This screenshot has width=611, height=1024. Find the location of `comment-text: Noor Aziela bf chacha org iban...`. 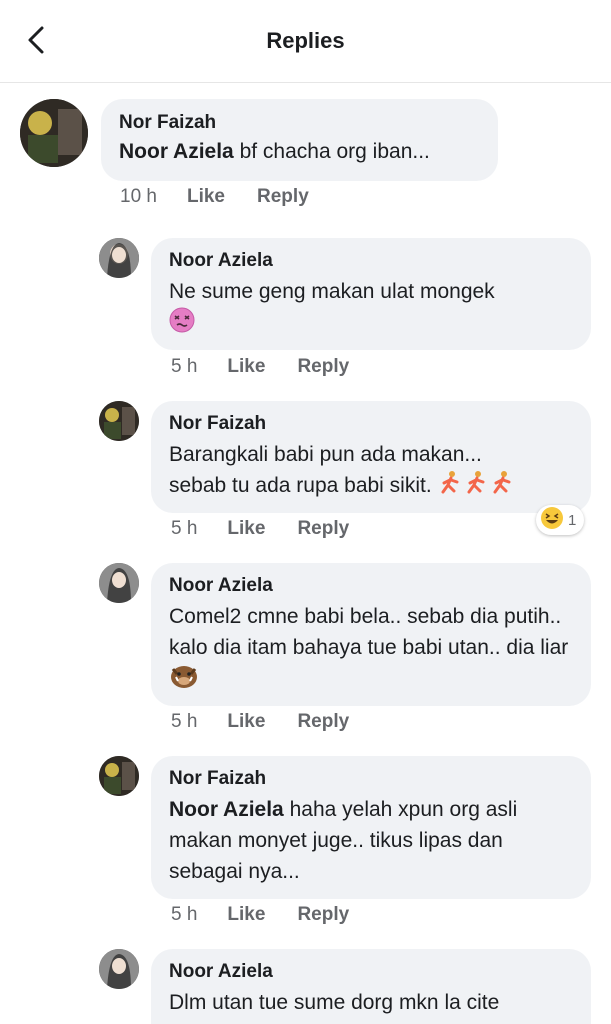

comment-text: Noor Aziela bf chacha org iban... is located at coordinates (274, 151).